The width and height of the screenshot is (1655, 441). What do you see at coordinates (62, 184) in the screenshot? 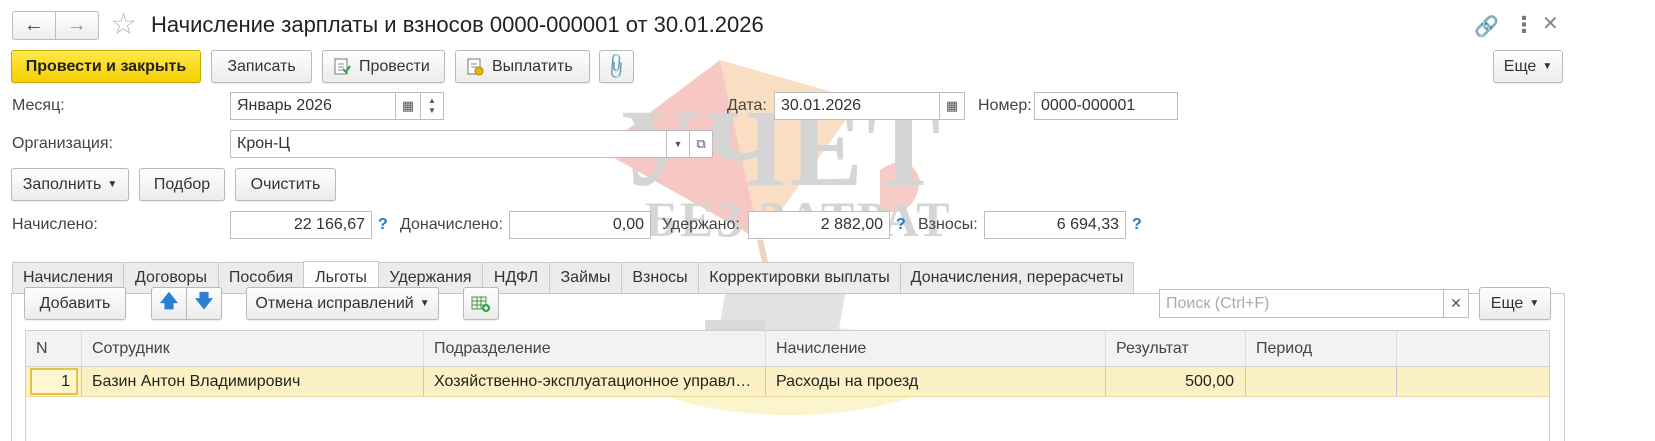
I see `fill-button-label: Заполнить` at bounding box center [62, 184].